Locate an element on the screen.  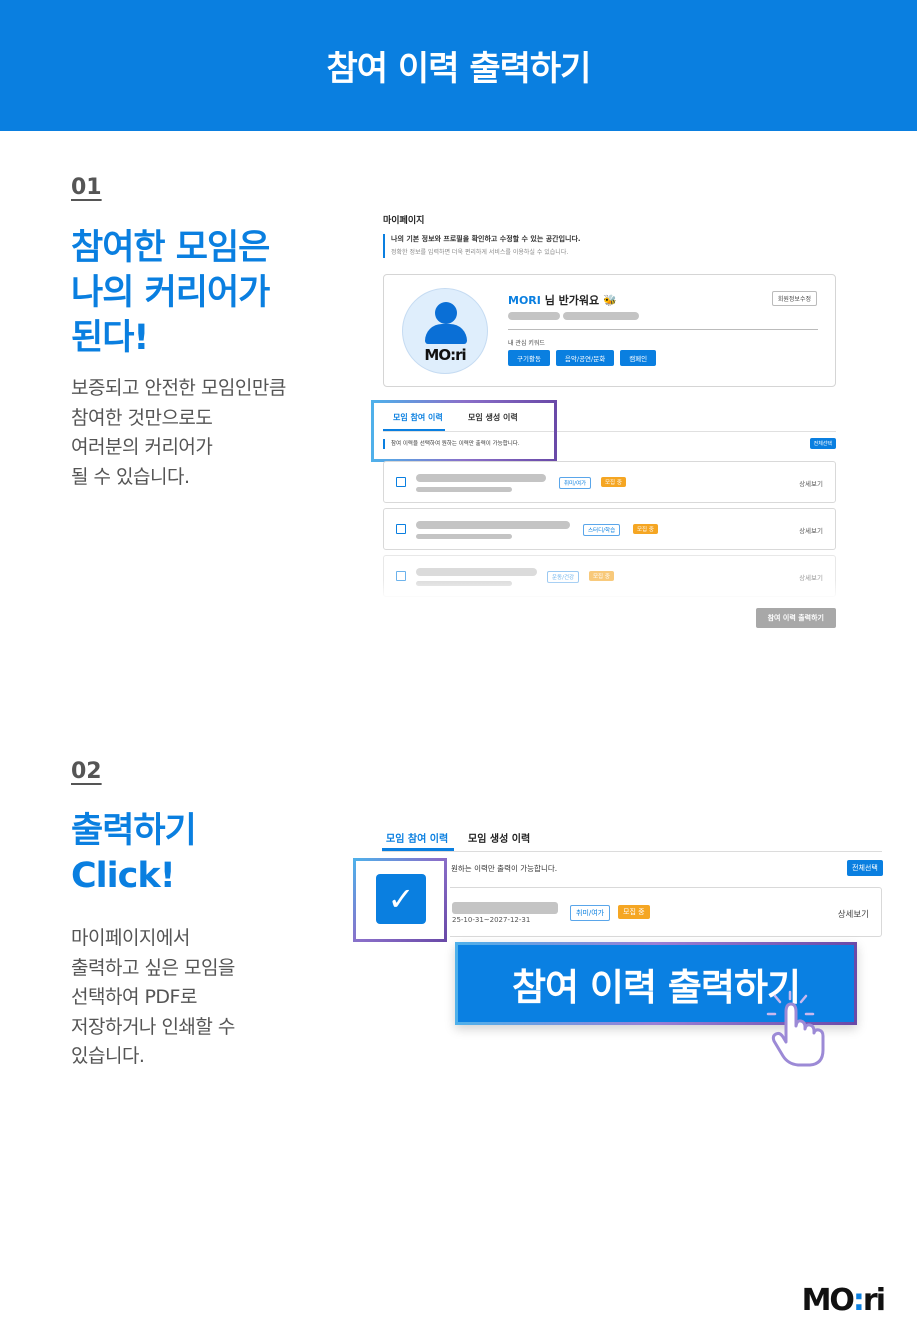
footer-logo: MO:ri is located at coordinates (843, 1300).